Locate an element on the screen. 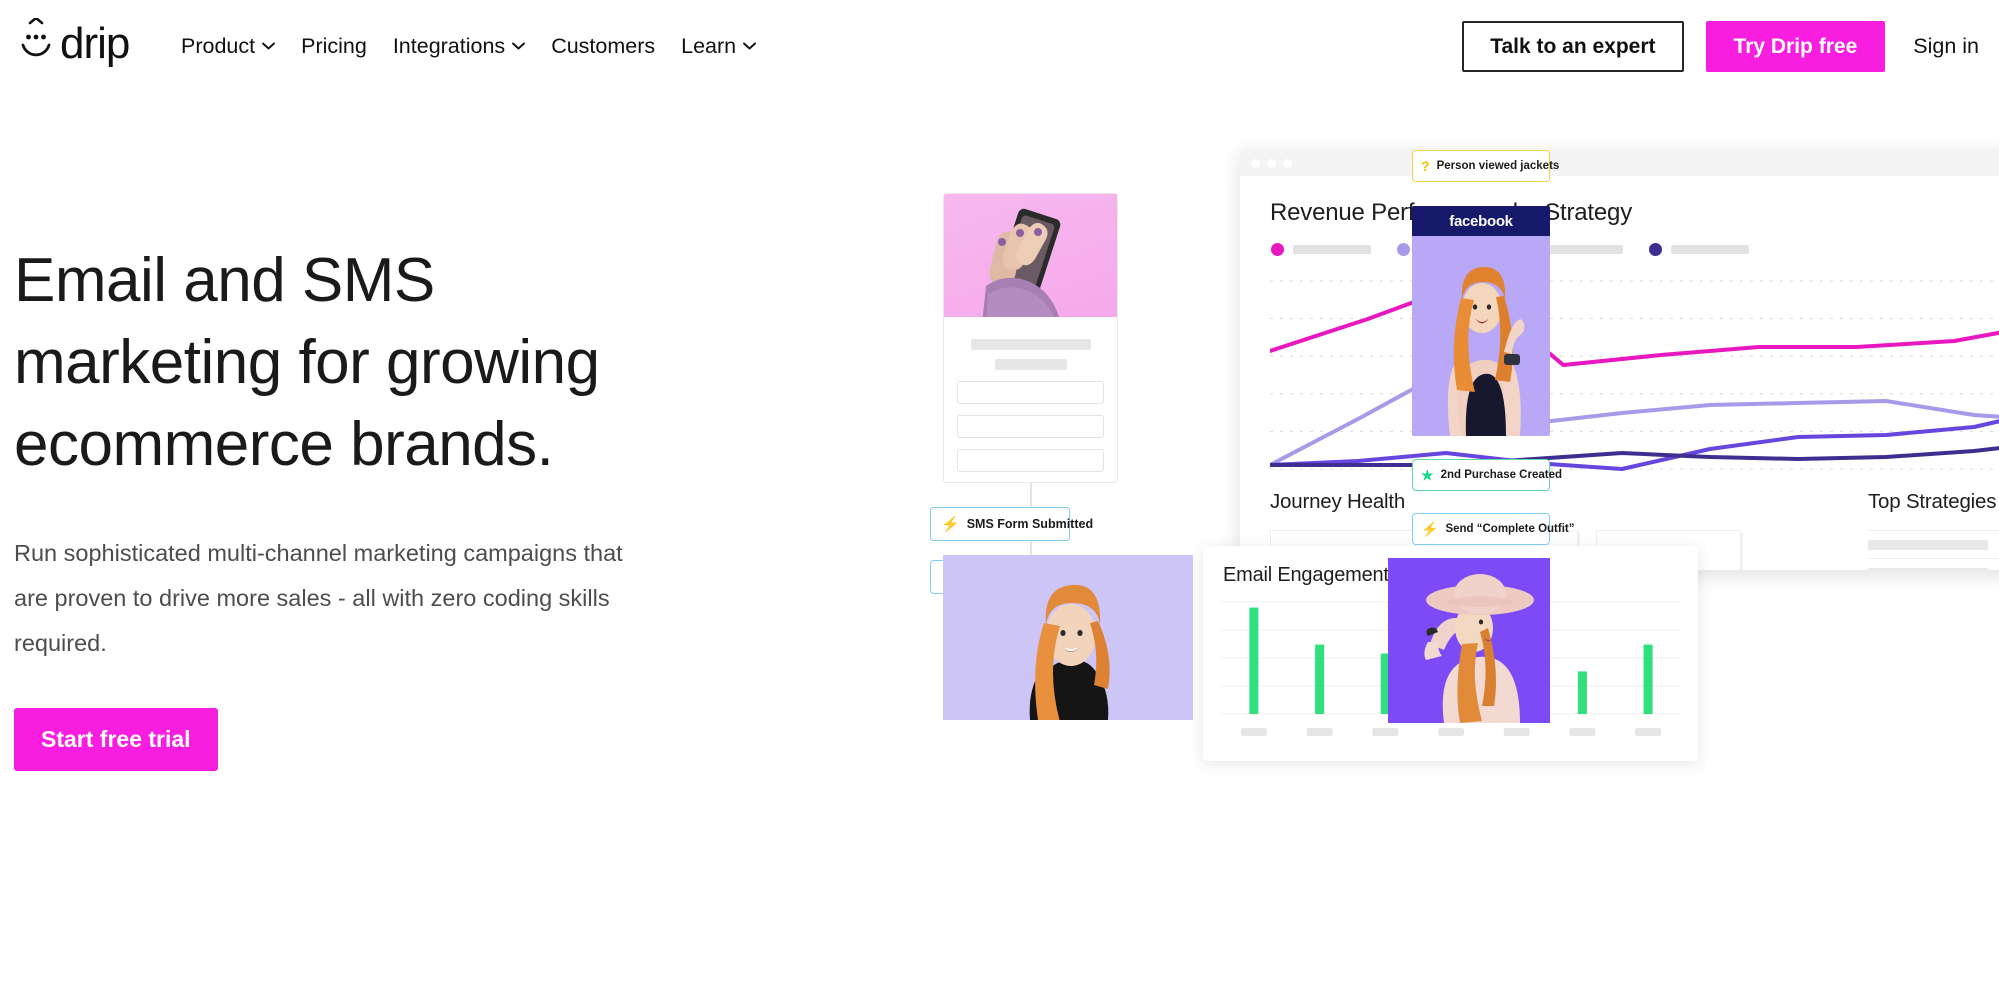 This screenshot has width=1999, height=982. woman-with-hat-illustration is located at coordinates (1469, 640).